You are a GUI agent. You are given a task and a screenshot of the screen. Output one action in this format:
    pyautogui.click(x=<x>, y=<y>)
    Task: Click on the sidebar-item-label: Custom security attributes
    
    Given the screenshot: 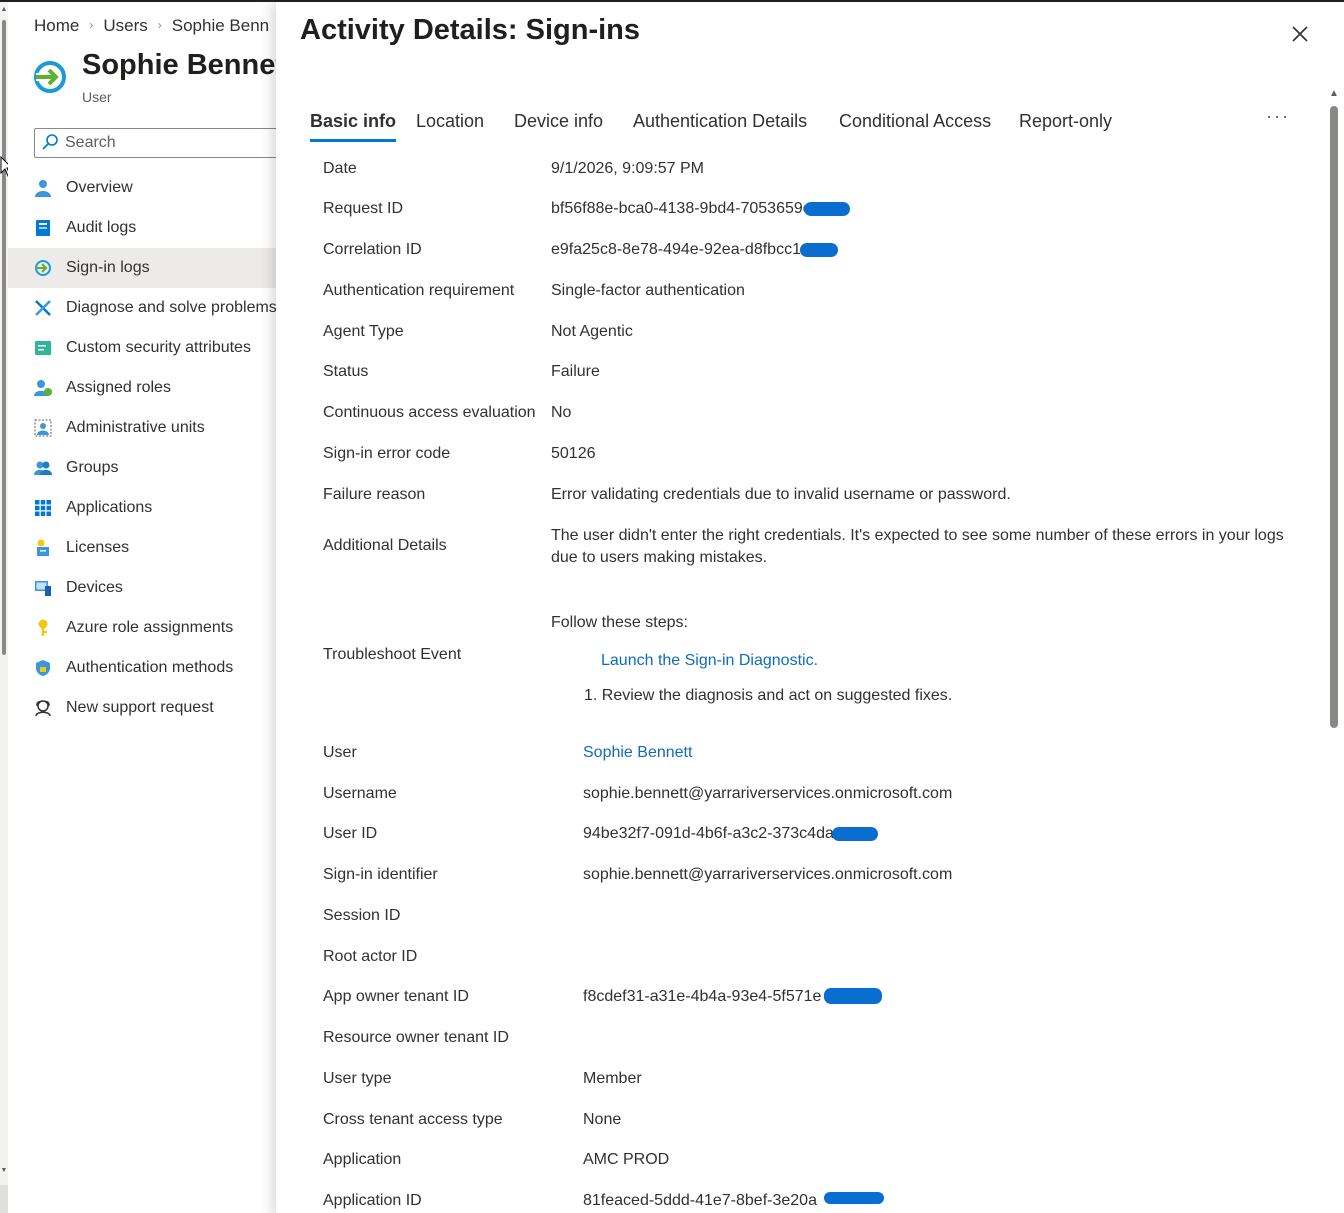 What is the action you would take?
    pyautogui.click(x=158, y=347)
    